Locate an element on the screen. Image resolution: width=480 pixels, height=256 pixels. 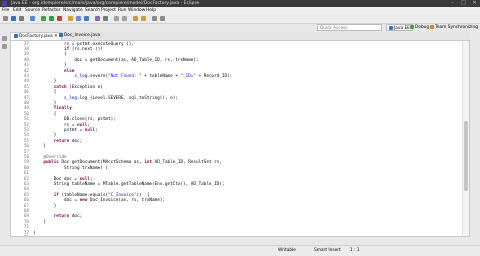
vertical-scrollbar is located at coordinates (465, 138).